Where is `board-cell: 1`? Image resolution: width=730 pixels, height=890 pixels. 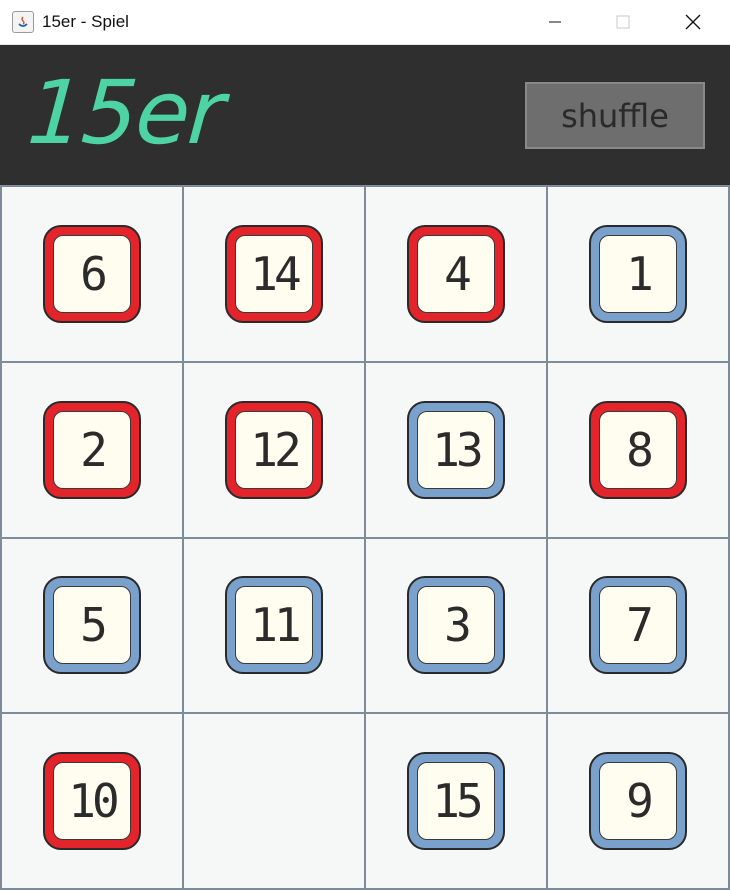
board-cell: 1 is located at coordinates (638, 274).